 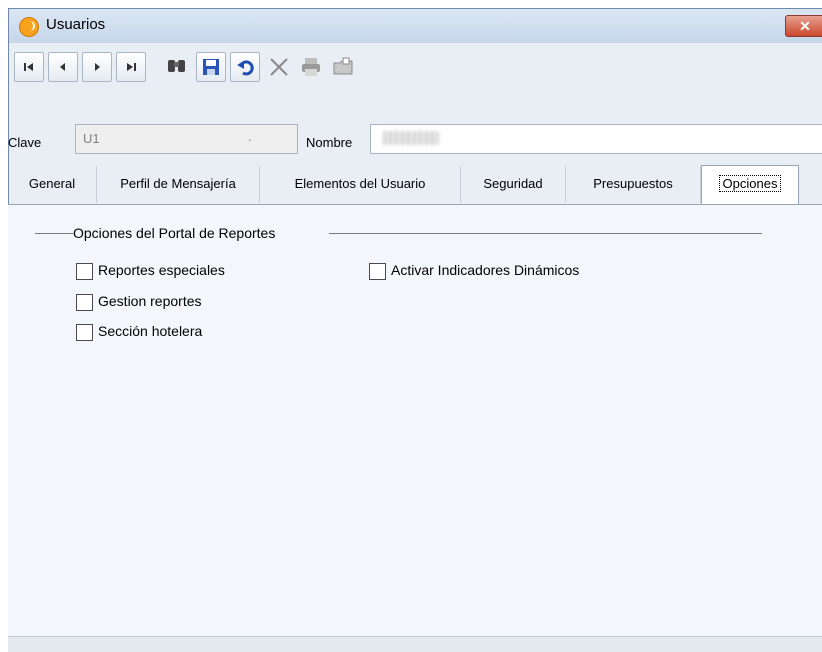 I want to click on nombre-field, so click(x=596, y=139).